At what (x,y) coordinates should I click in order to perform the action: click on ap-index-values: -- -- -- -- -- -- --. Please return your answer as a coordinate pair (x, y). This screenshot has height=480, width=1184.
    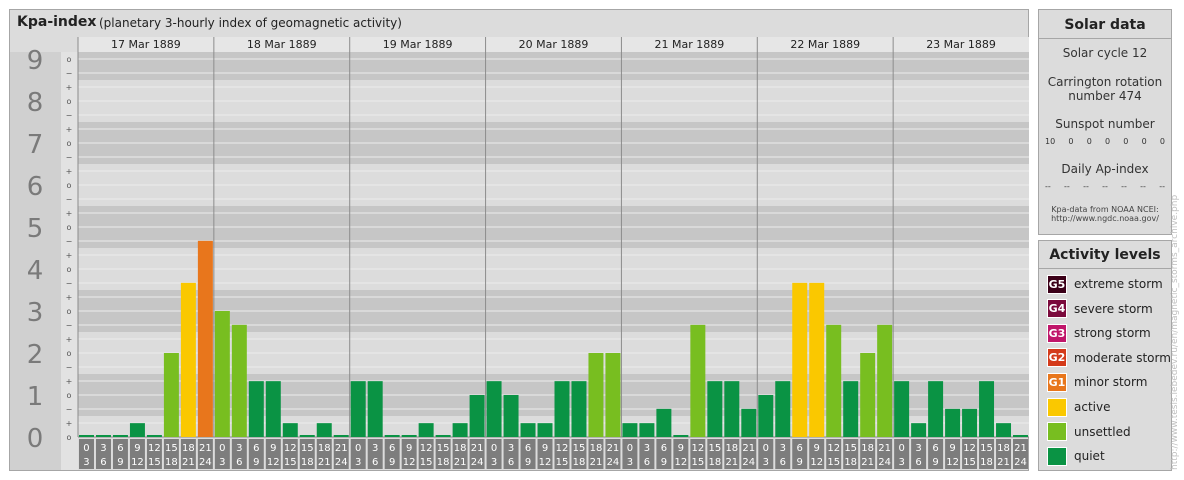
    Looking at the image, I should click on (1105, 186).